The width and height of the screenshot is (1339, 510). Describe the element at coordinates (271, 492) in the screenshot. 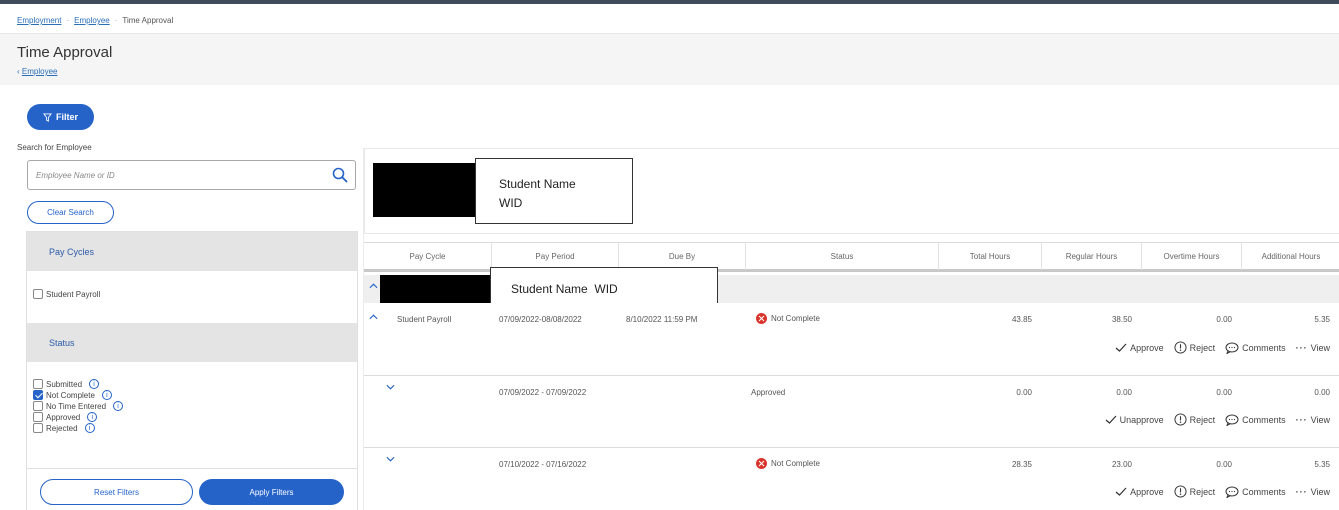

I see `apply-filters-button: Apply Filters` at that location.